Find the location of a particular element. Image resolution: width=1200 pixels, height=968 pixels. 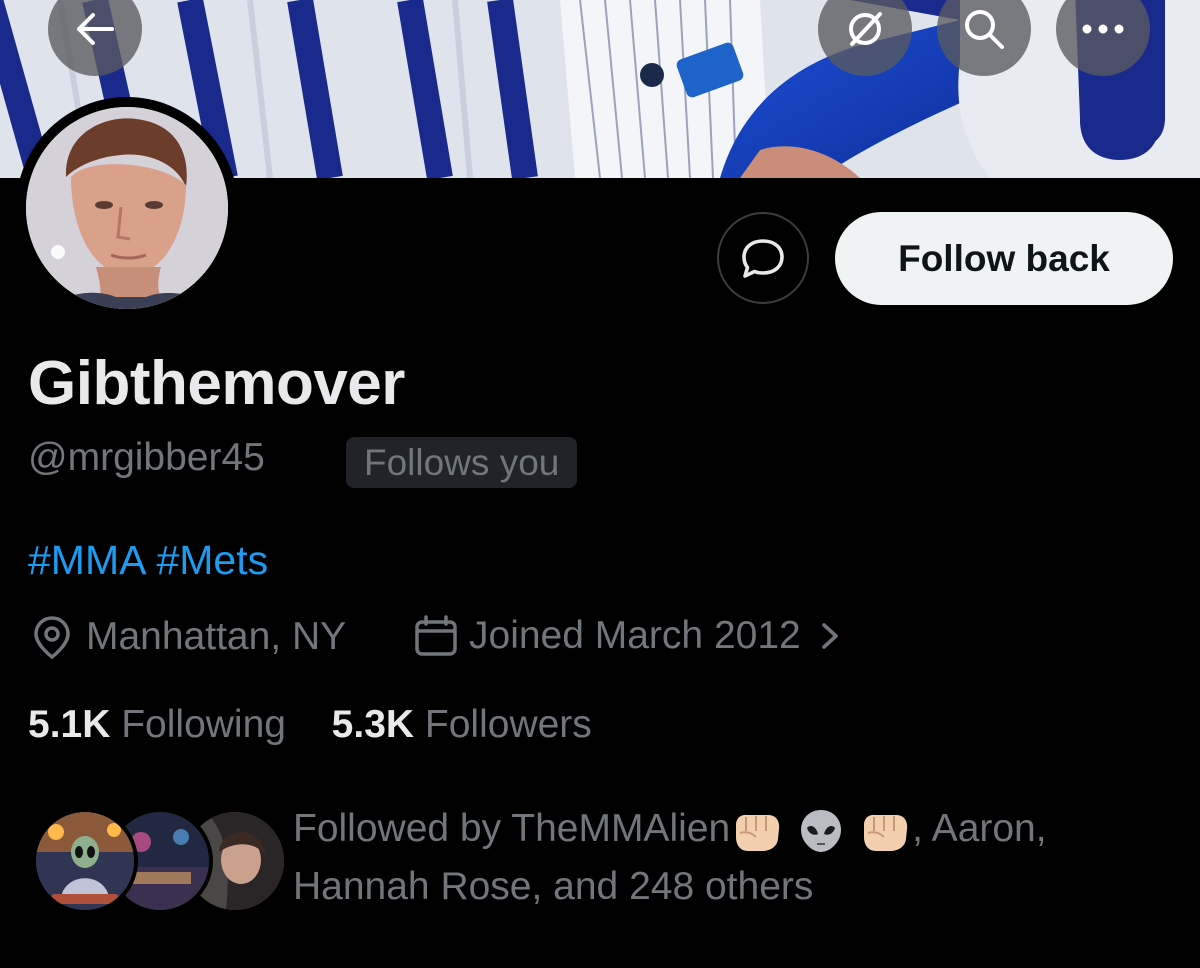

profile-bio: #MMA #Mets is located at coordinates (153, 560).